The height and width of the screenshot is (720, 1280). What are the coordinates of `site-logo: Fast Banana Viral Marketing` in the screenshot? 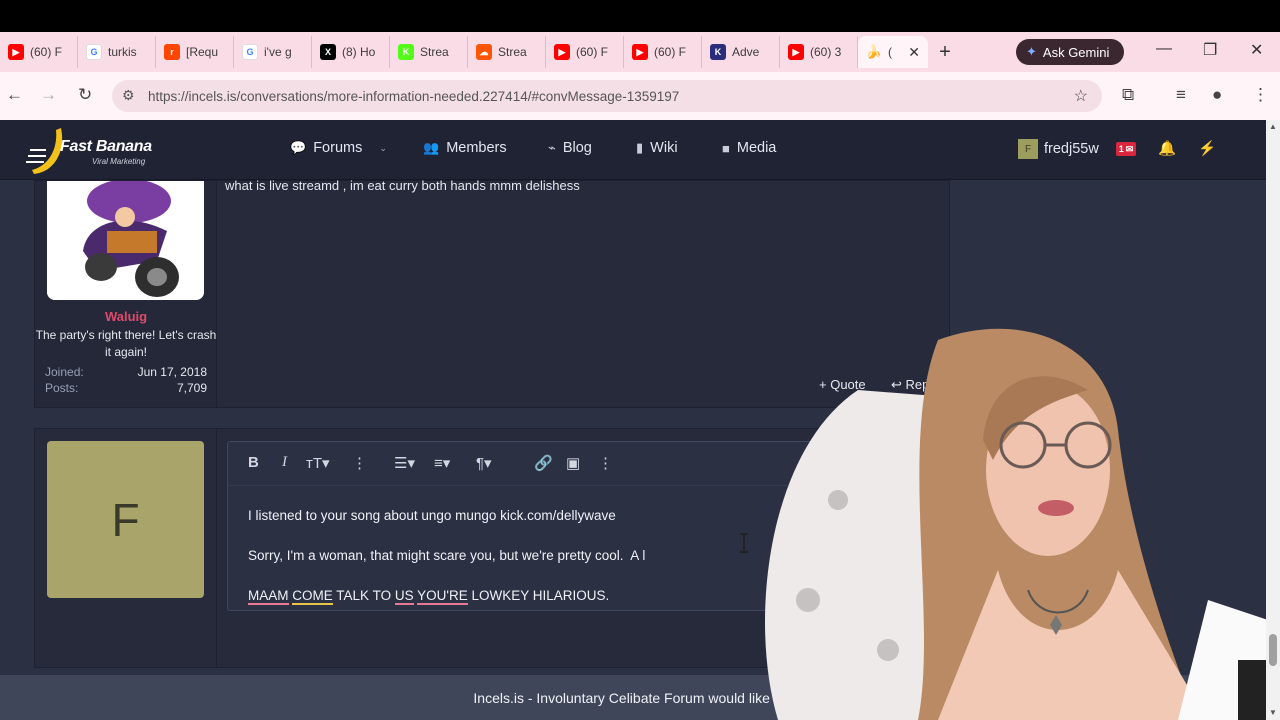 It's located at (101, 151).